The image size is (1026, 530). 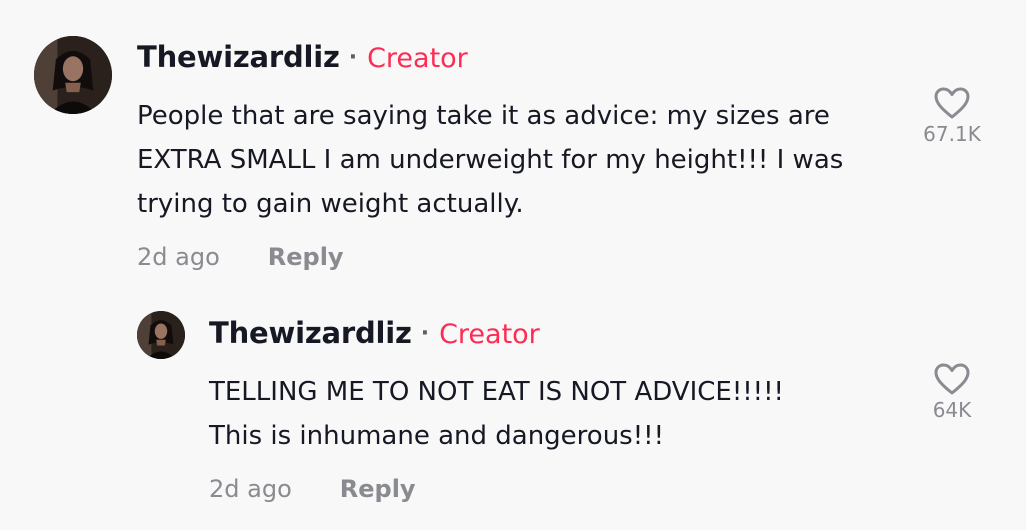 I want to click on reply-text-line: This is inhumane and dangerous!!!, so click(x=436, y=436).